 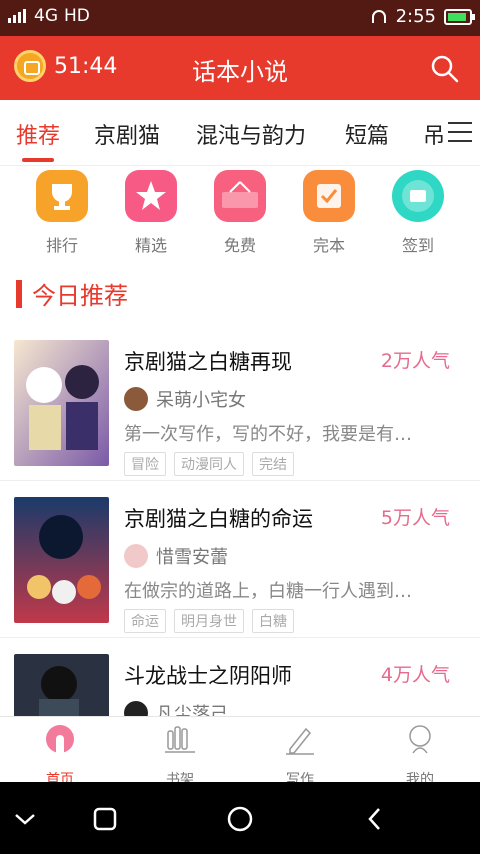 I want to click on hd-indicator: HD, so click(x=77, y=16).